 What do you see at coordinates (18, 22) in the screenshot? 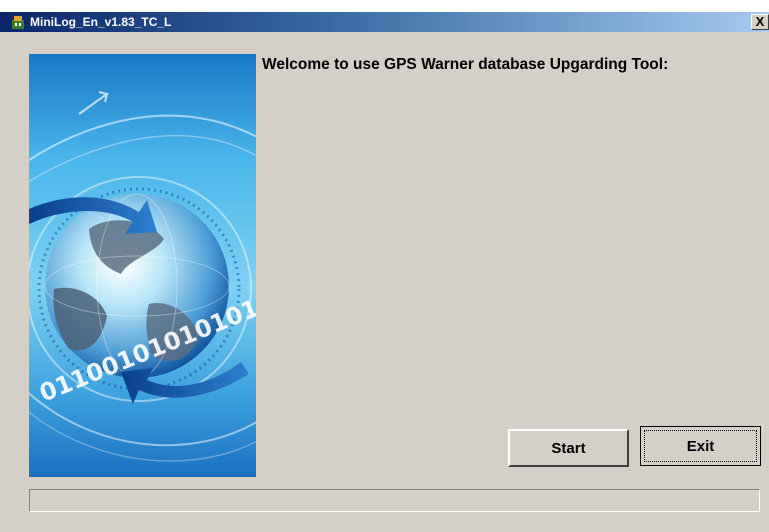
I see `app-icon` at bounding box center [18, 22].